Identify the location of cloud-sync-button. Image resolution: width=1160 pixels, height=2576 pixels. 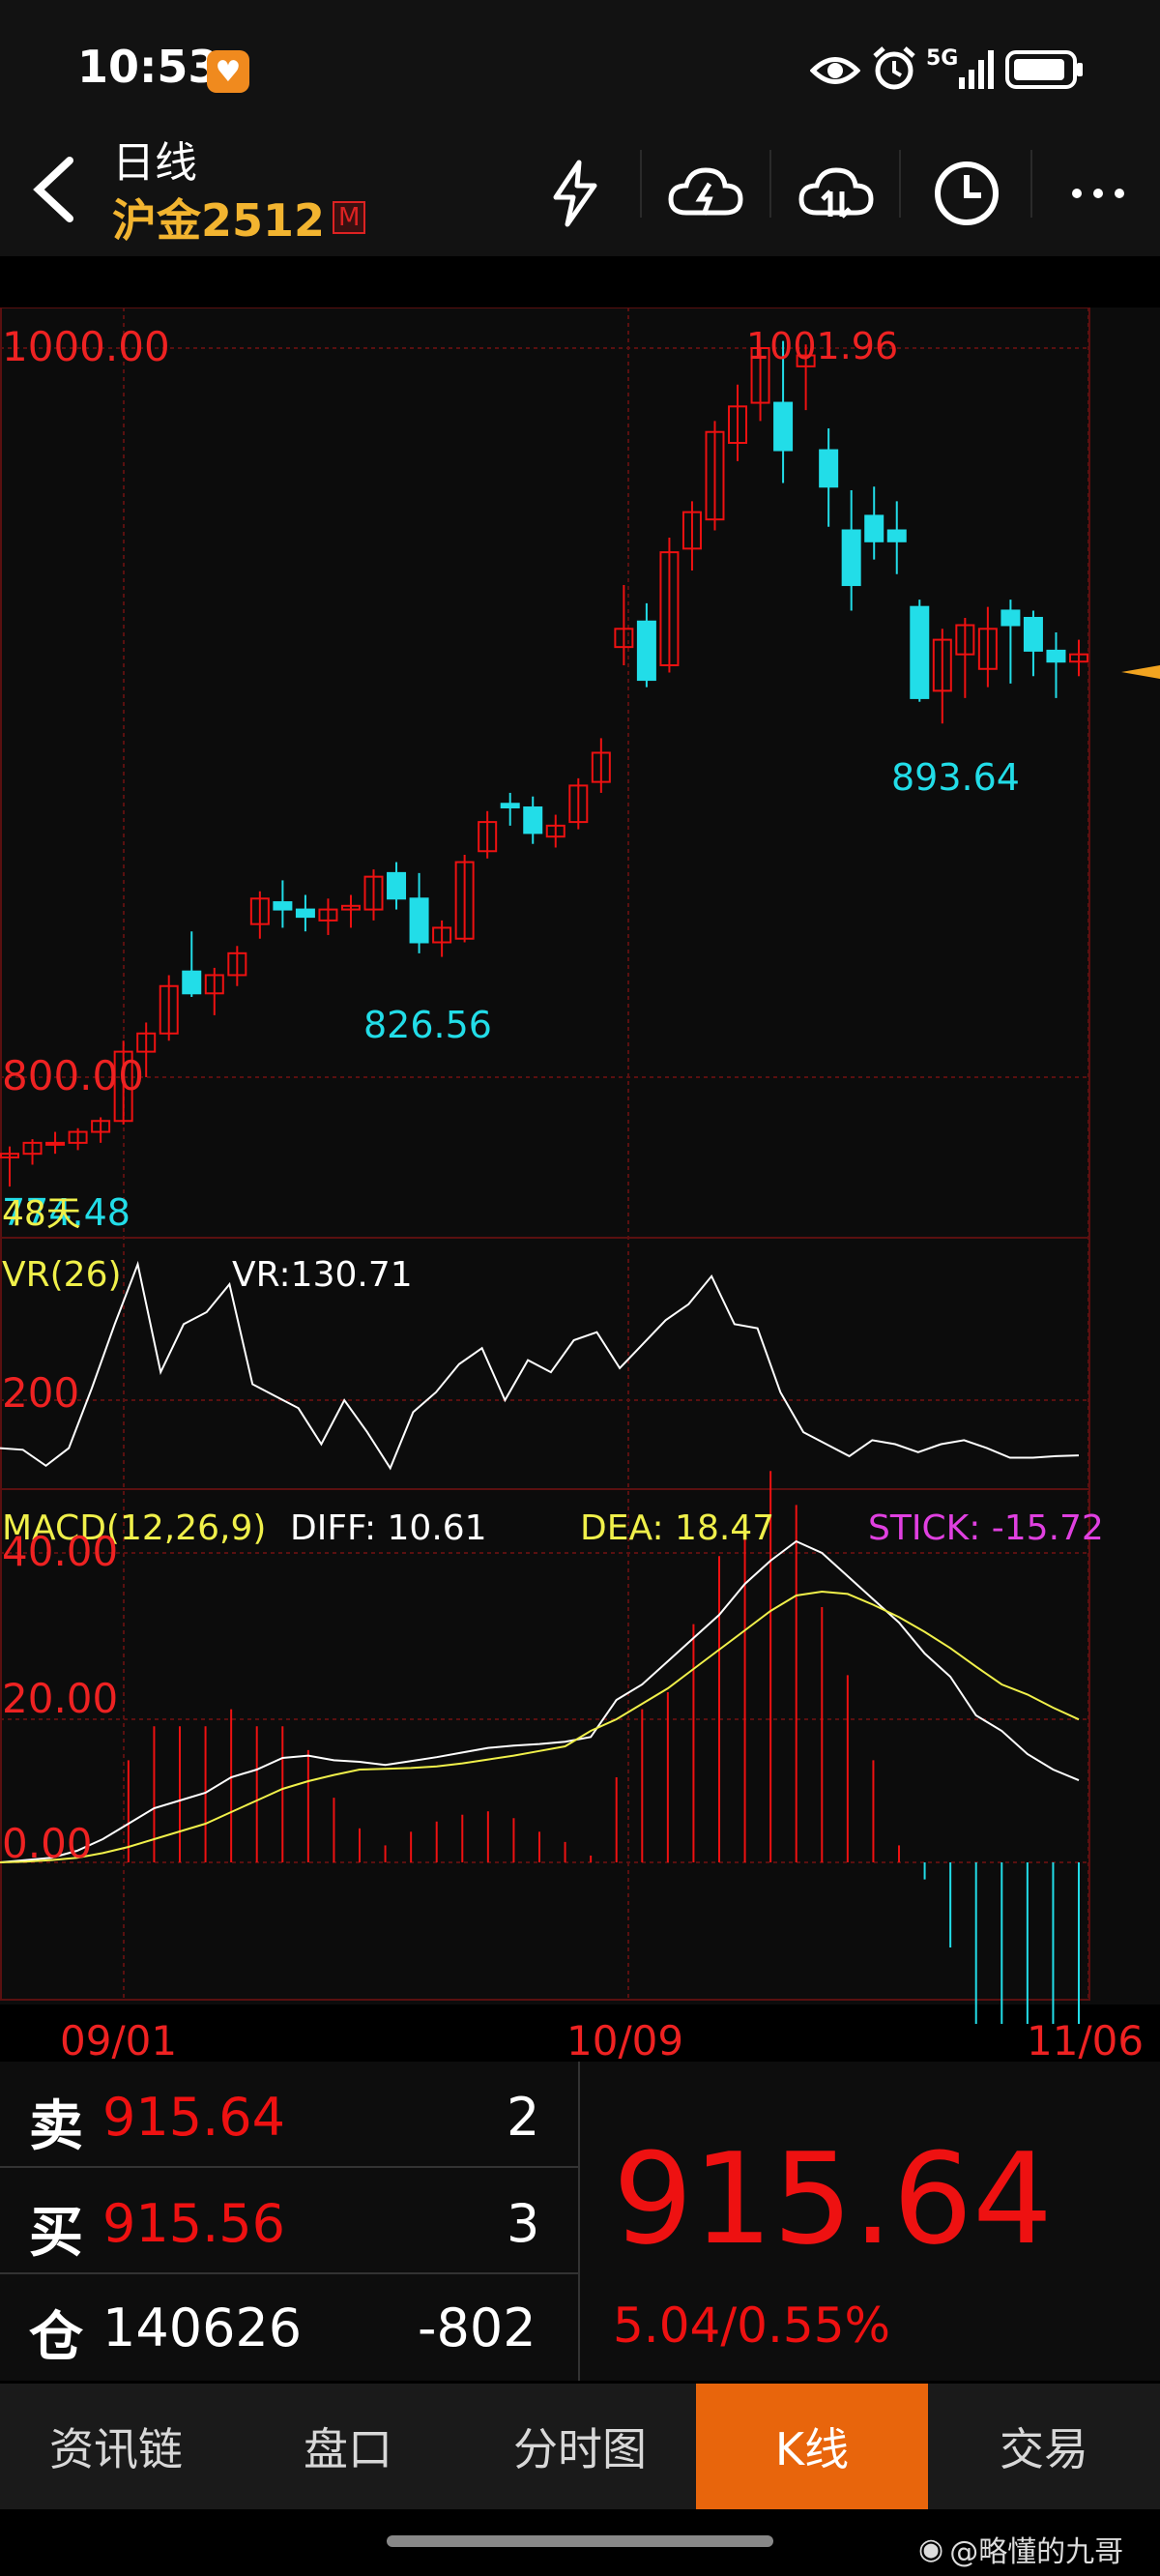
(836, 193).